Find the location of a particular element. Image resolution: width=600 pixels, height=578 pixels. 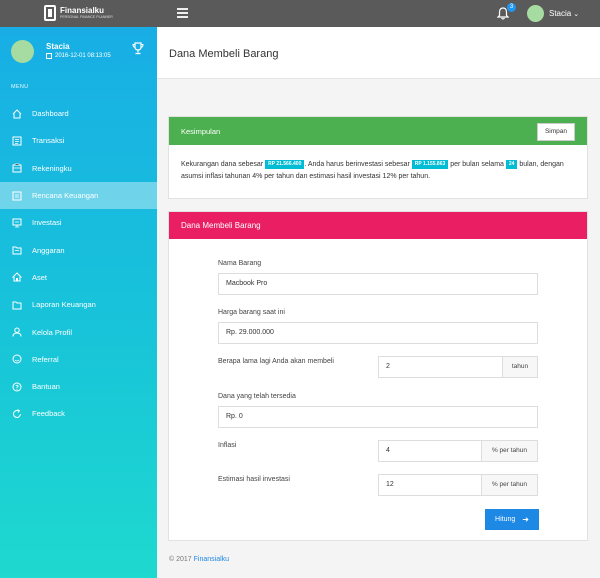

summary-text-part: Kekurangan dana sebesar is located at coordinates (222, 164).